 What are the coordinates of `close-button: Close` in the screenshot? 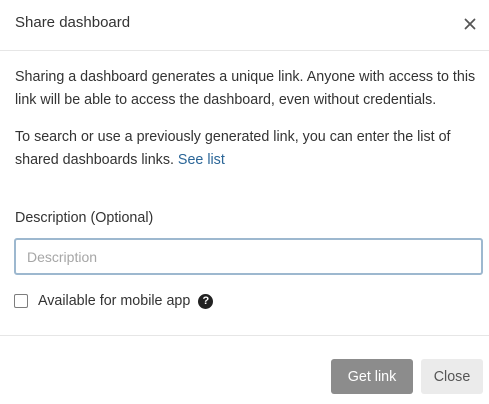 It's located at (452, 376).